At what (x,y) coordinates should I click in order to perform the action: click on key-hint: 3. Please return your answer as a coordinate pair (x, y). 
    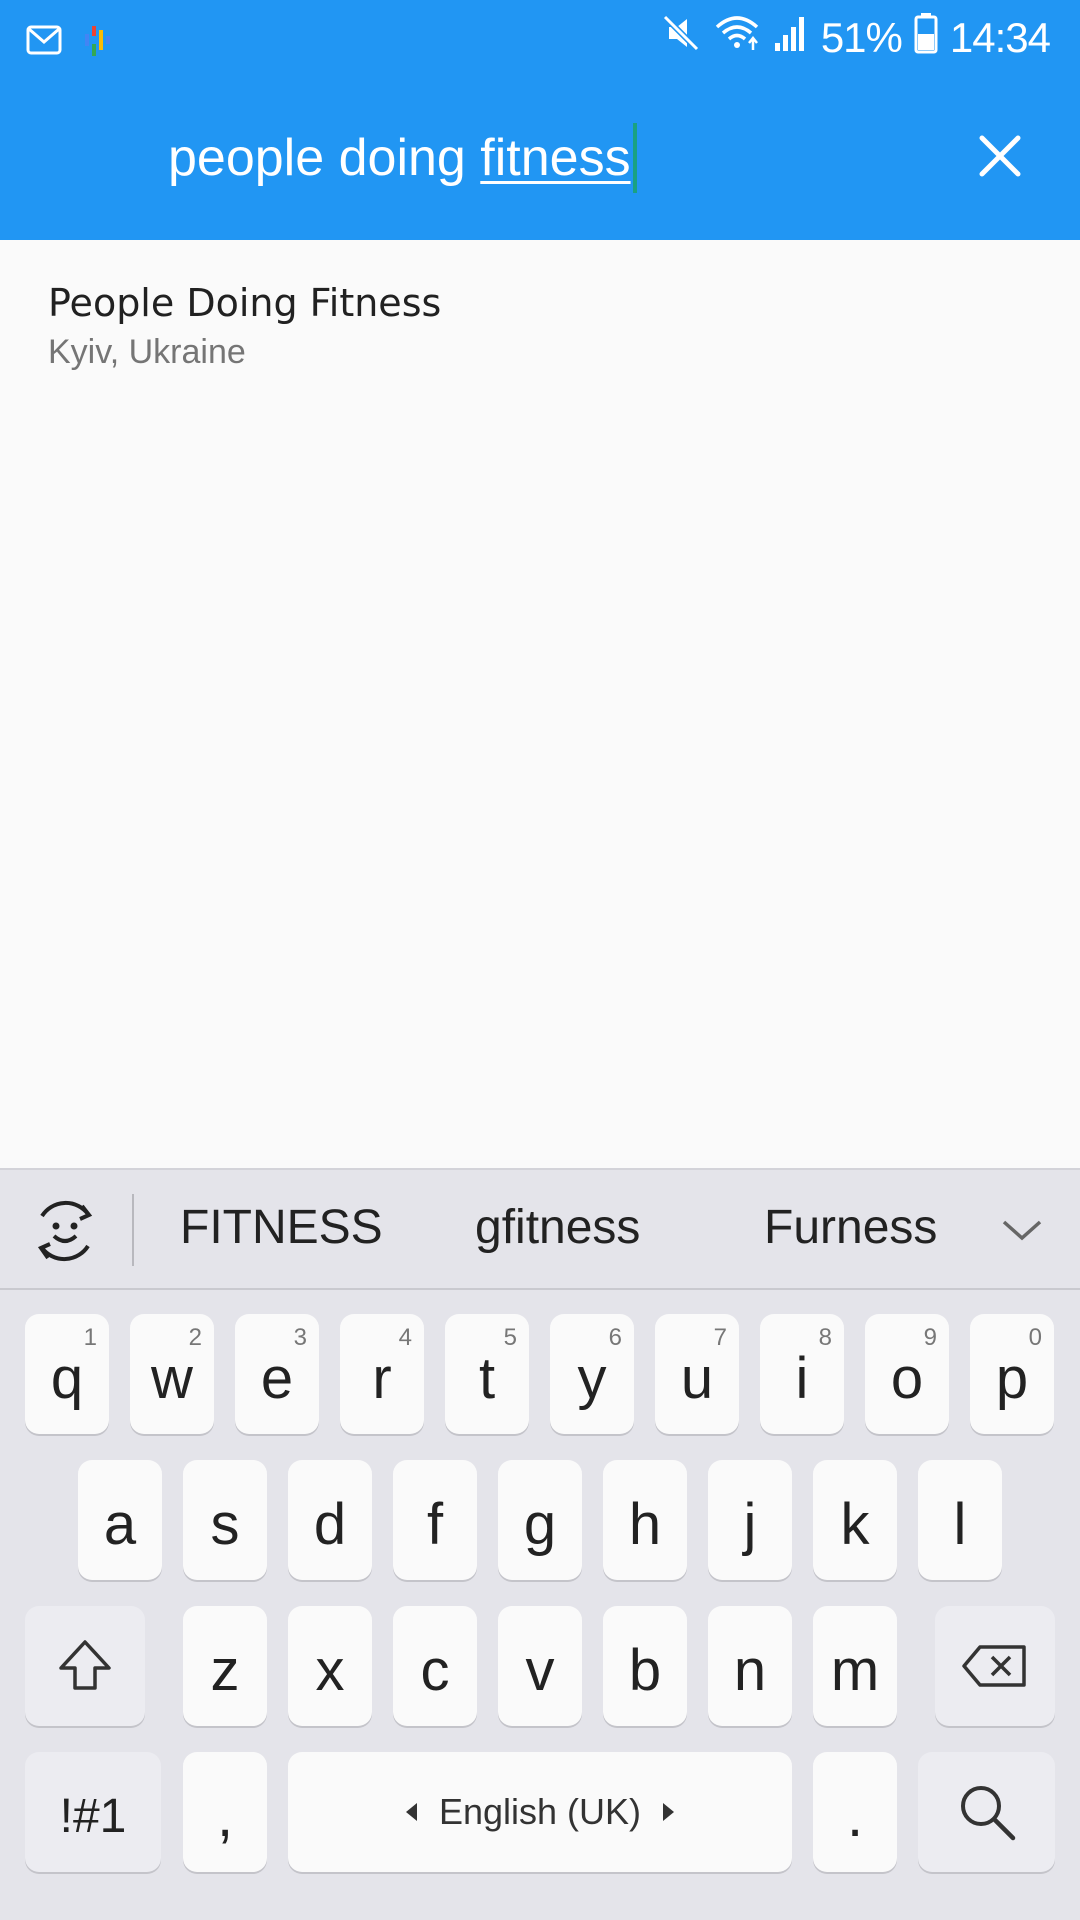
    Looking at the image, I should click on (300, 1337).